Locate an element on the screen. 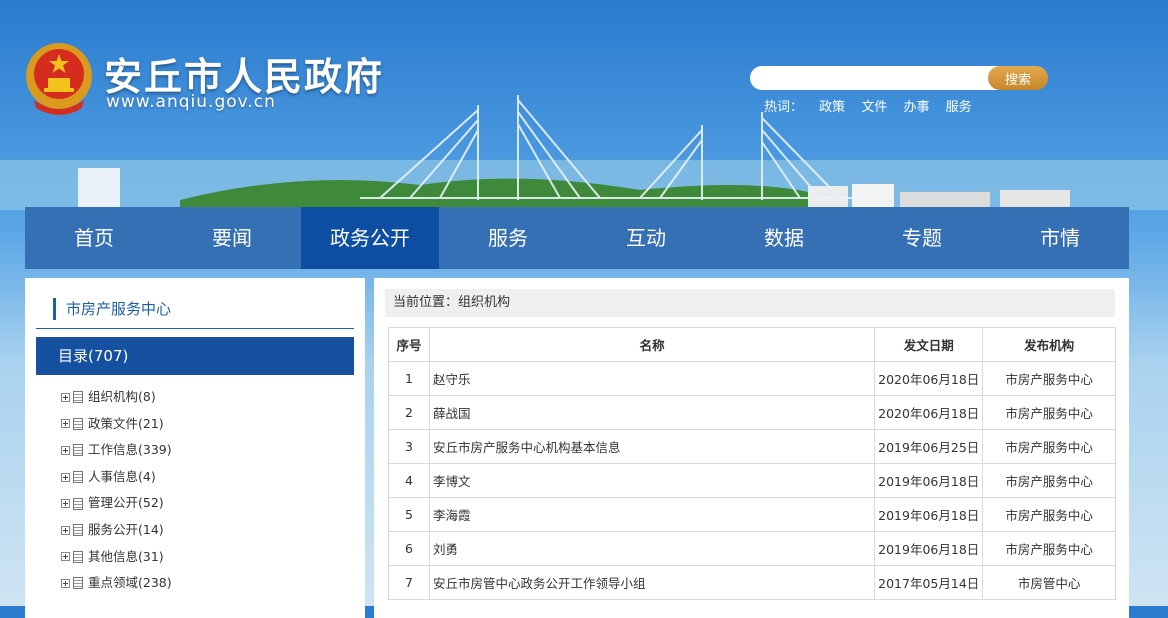  table-row: 2 薛战国 2020年06月18日 市房产服务中心 is located at coordinates (752, 412).